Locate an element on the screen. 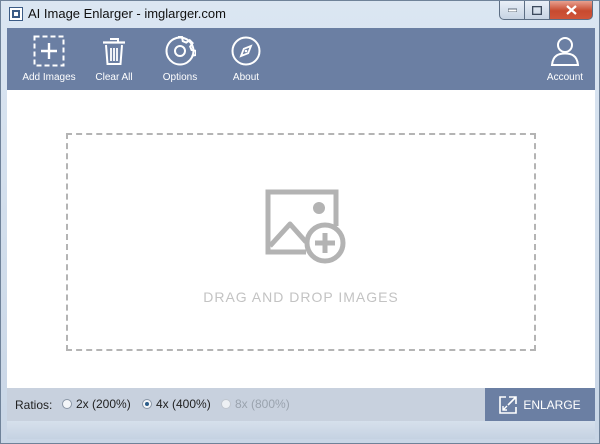  user-icon is located at coordinates (565, 51).